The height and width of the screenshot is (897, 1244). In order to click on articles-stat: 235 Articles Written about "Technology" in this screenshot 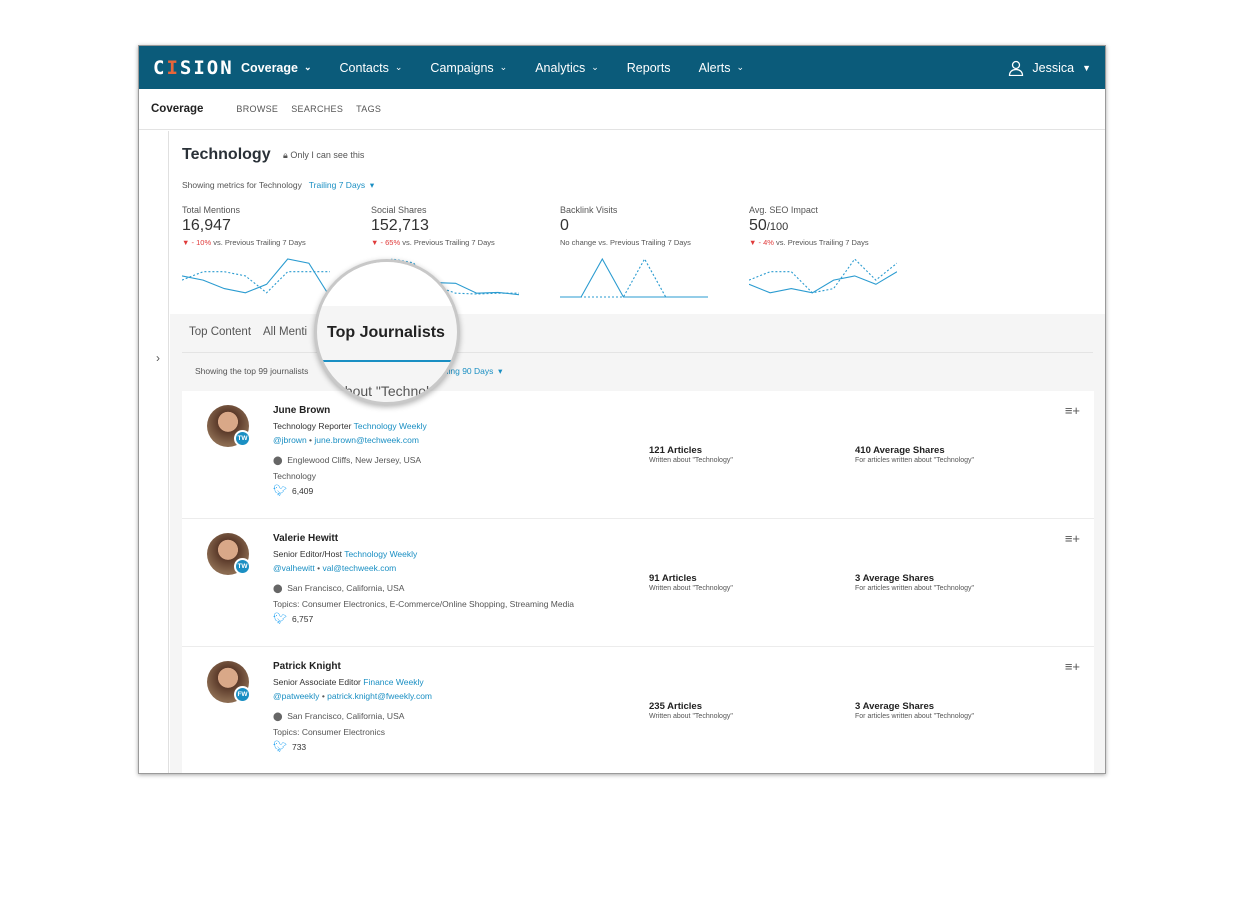, I will do `click(691, 710)`.